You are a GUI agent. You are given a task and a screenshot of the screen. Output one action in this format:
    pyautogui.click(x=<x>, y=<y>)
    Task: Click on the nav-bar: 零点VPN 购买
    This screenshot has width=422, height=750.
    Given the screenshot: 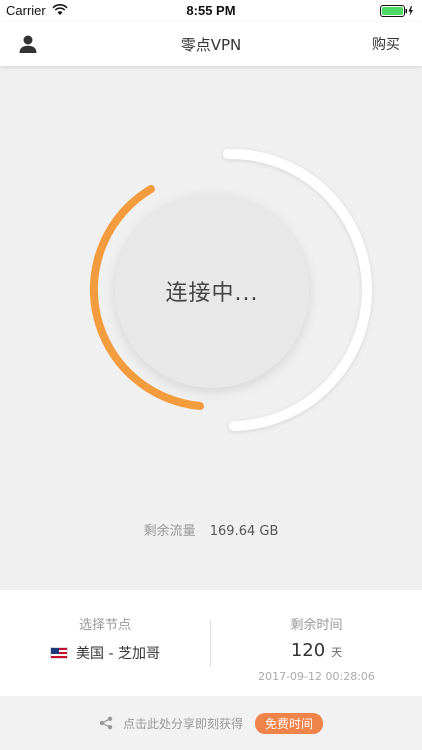 What is the action you would take?
    pyautogui.click(x=211, y=44)
    